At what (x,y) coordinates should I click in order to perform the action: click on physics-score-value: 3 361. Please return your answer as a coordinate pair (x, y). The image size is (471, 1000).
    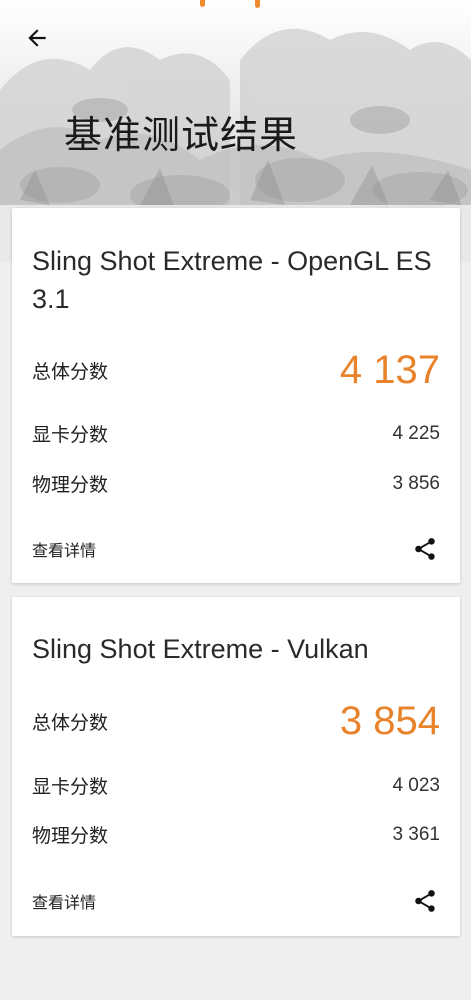
    Looking at the image, I should click on (416, 834).